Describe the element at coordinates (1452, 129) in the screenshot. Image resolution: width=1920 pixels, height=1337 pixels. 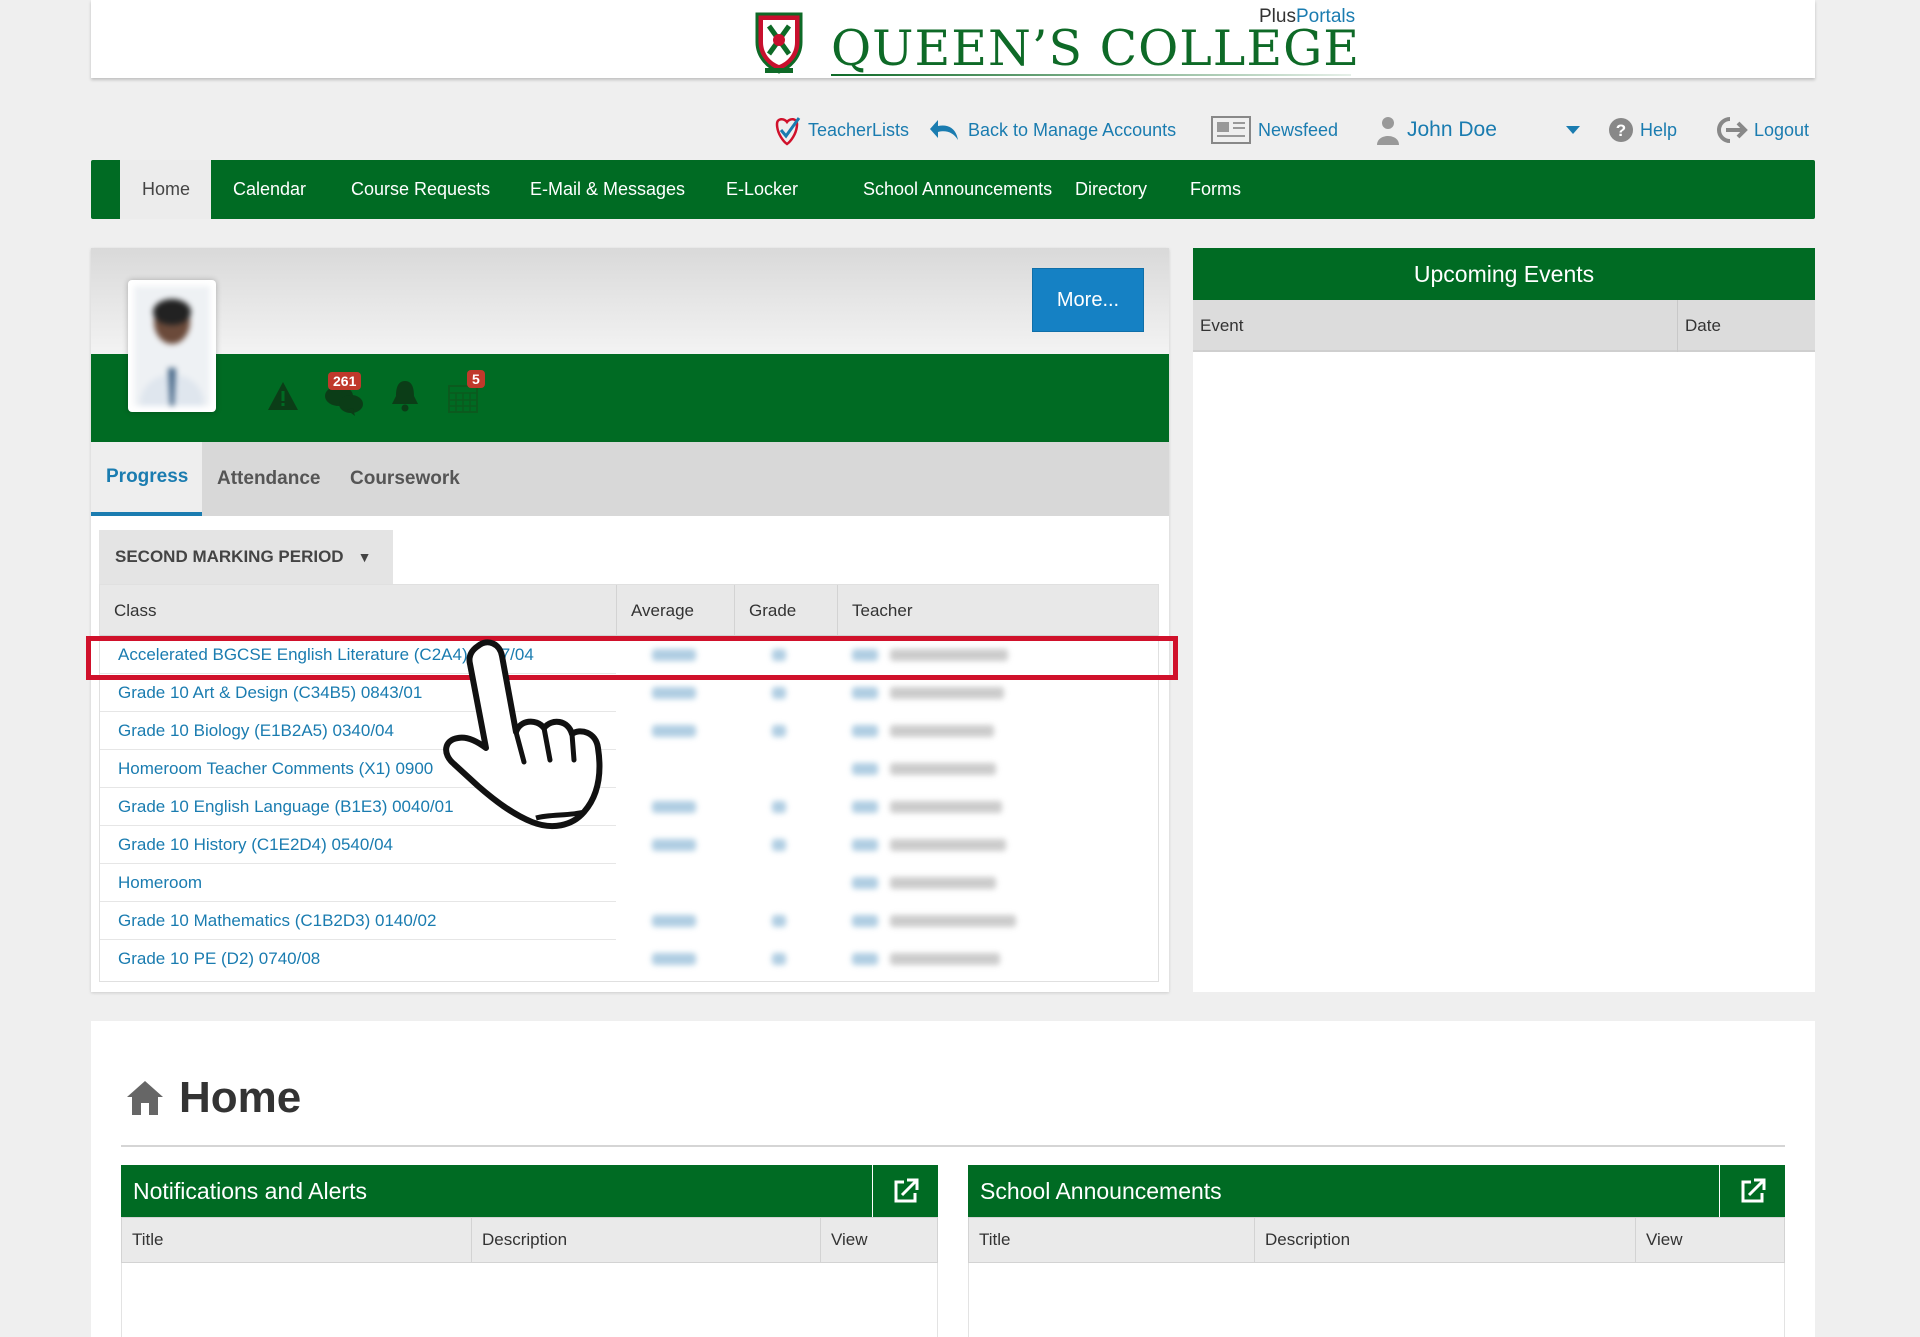
I see `user-name: John Doe` at that location.